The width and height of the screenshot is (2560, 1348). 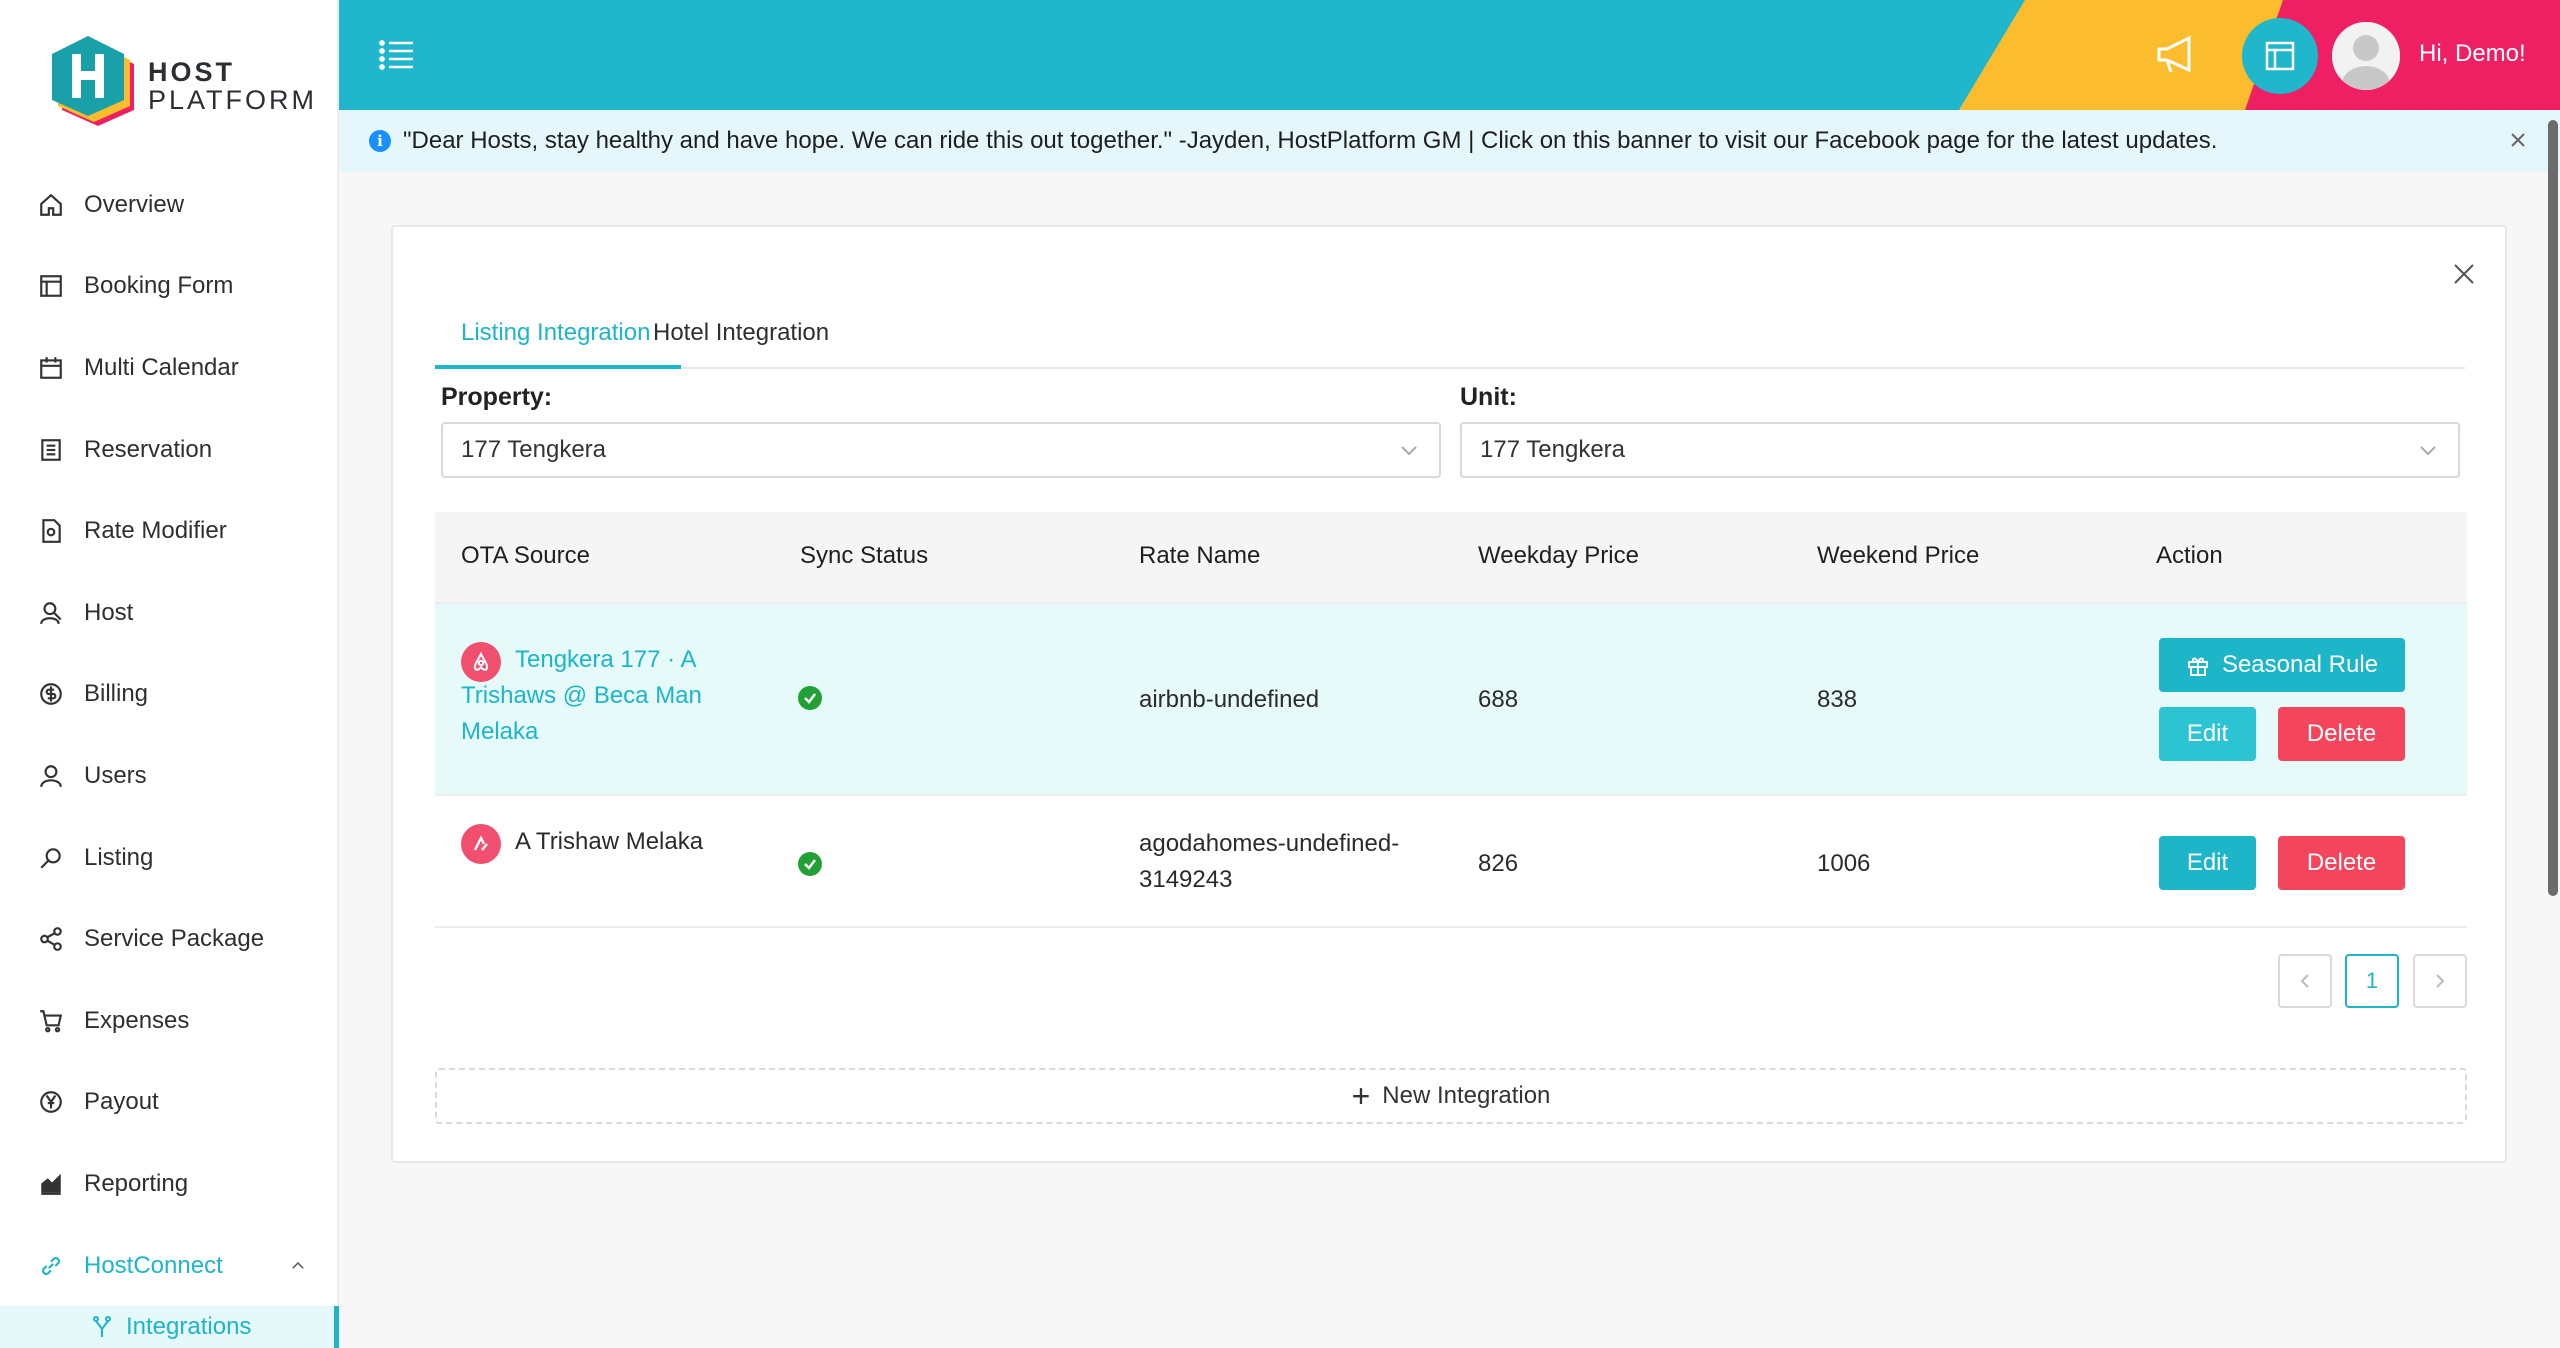 What do you see at coordinates (148, 449) in the screenshot?
I see `sidebar-item-label: Reservation` at bounding box center [148, 449].